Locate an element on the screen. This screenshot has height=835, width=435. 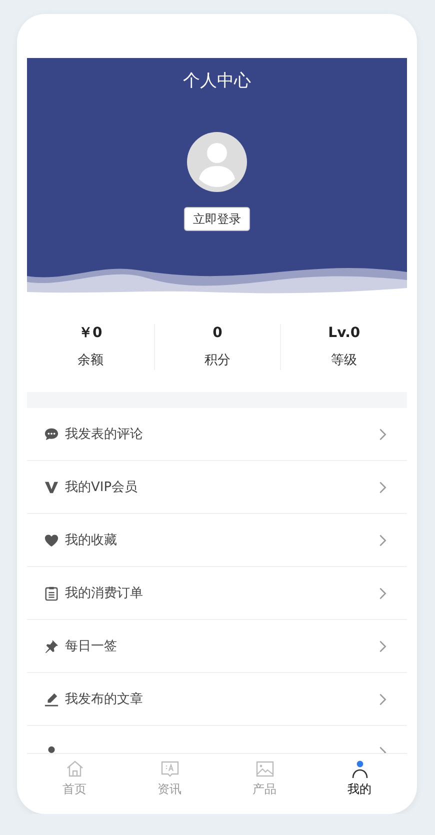
login-button: 立即登录 is located at coordinates (217, 219).